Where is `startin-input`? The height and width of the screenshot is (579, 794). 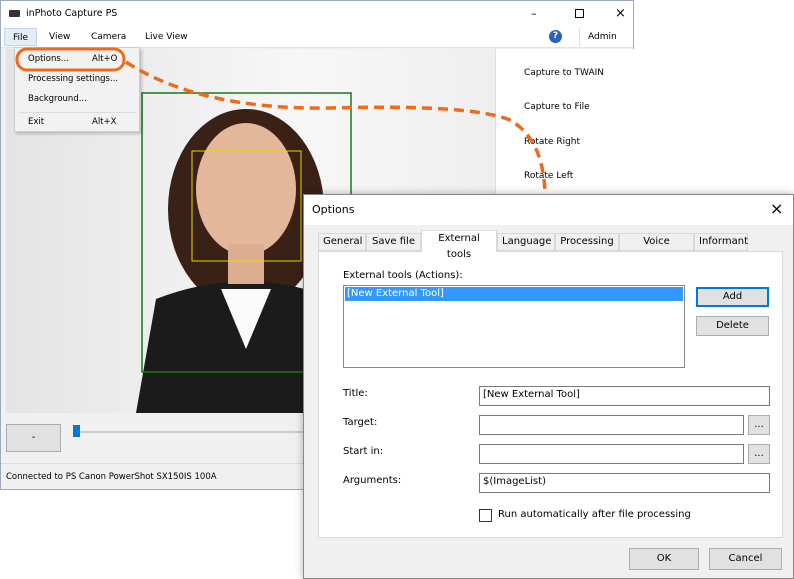
startin-input is located at coordinates (611, 454).